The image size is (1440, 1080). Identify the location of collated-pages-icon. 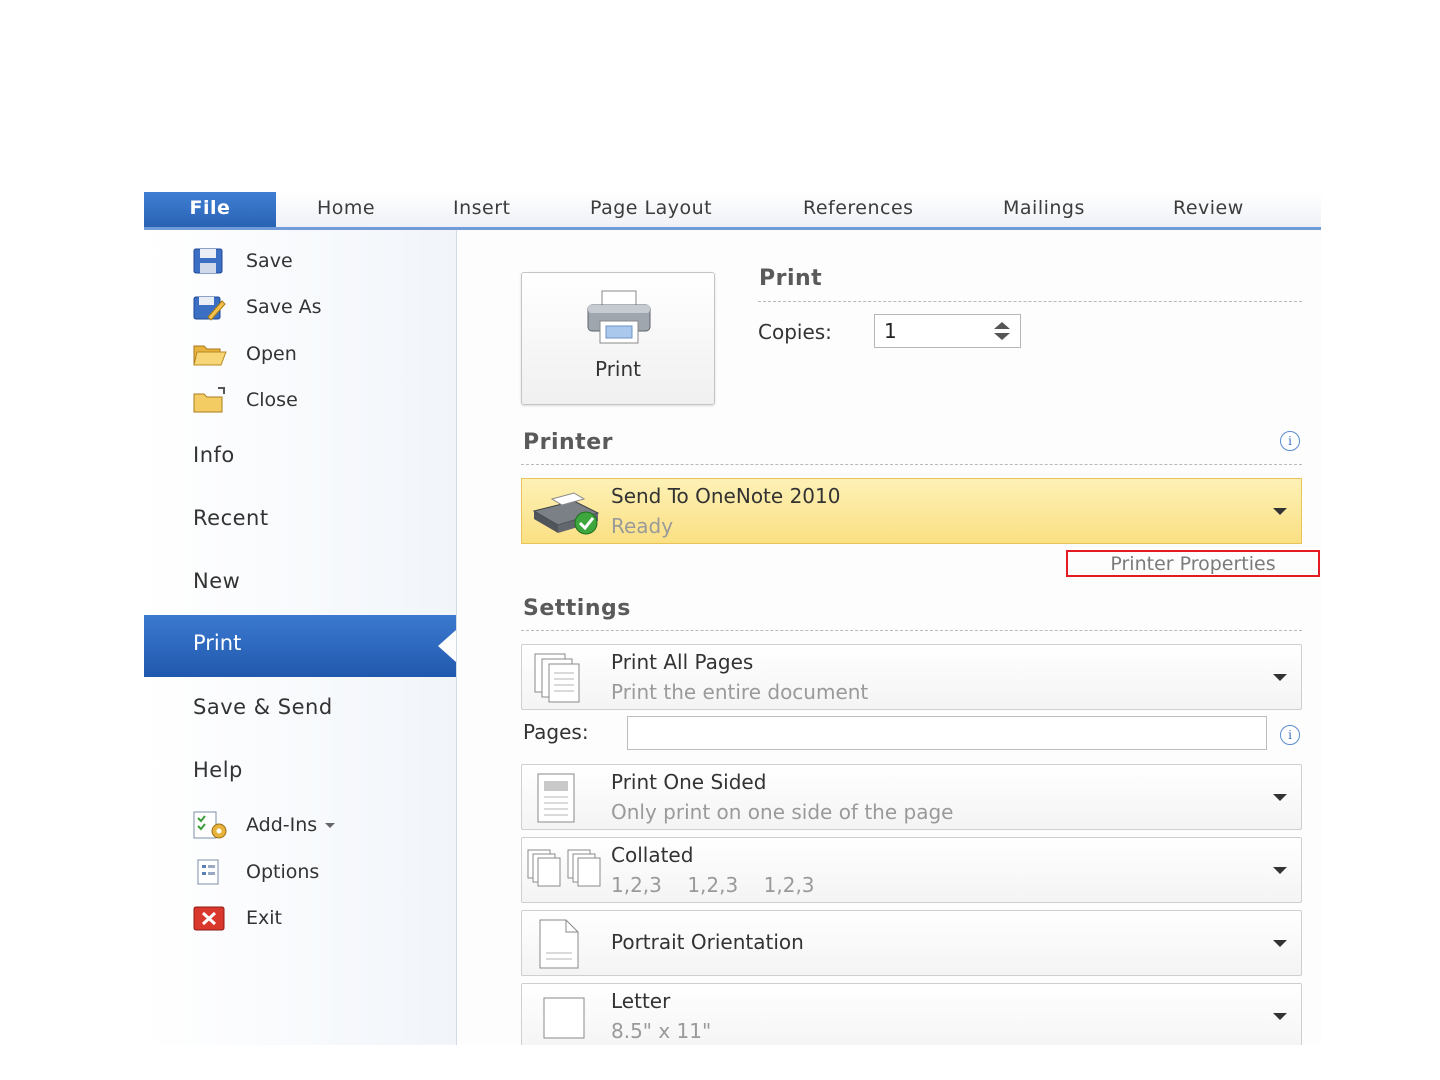
(566, 870).